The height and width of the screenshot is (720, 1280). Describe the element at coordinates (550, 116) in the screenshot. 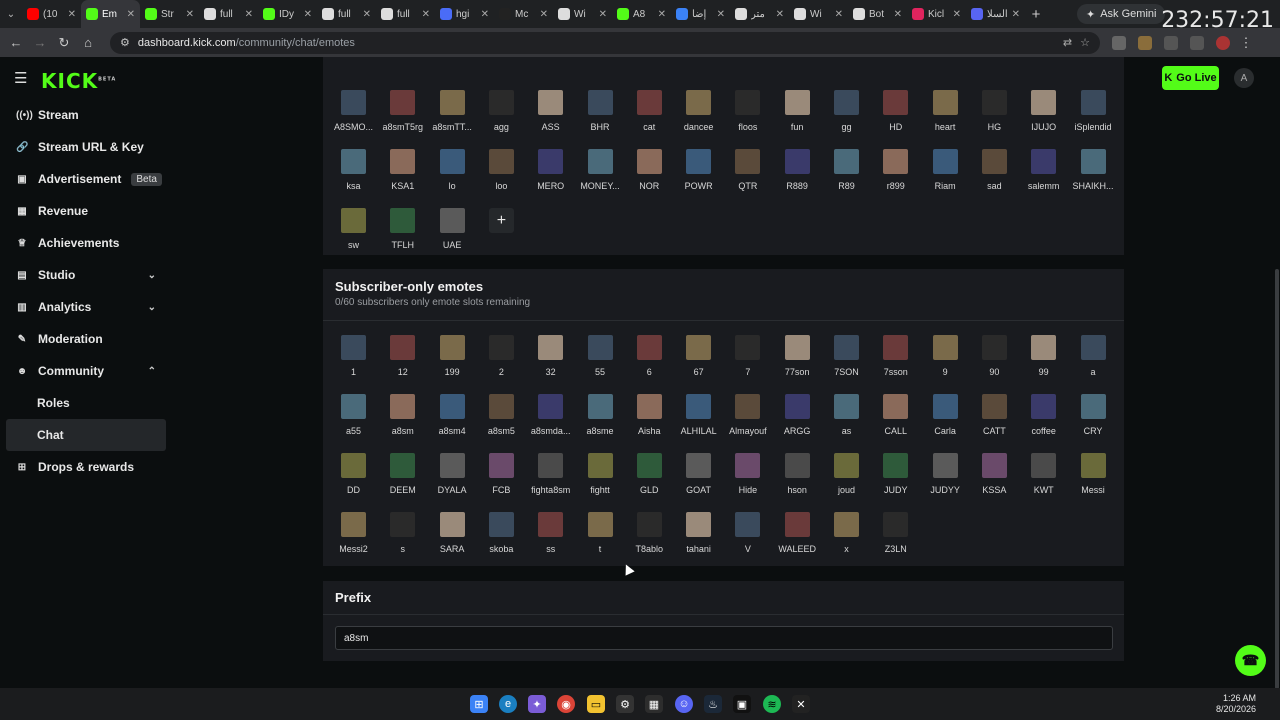

I see `emote-item: ASS` at that location.